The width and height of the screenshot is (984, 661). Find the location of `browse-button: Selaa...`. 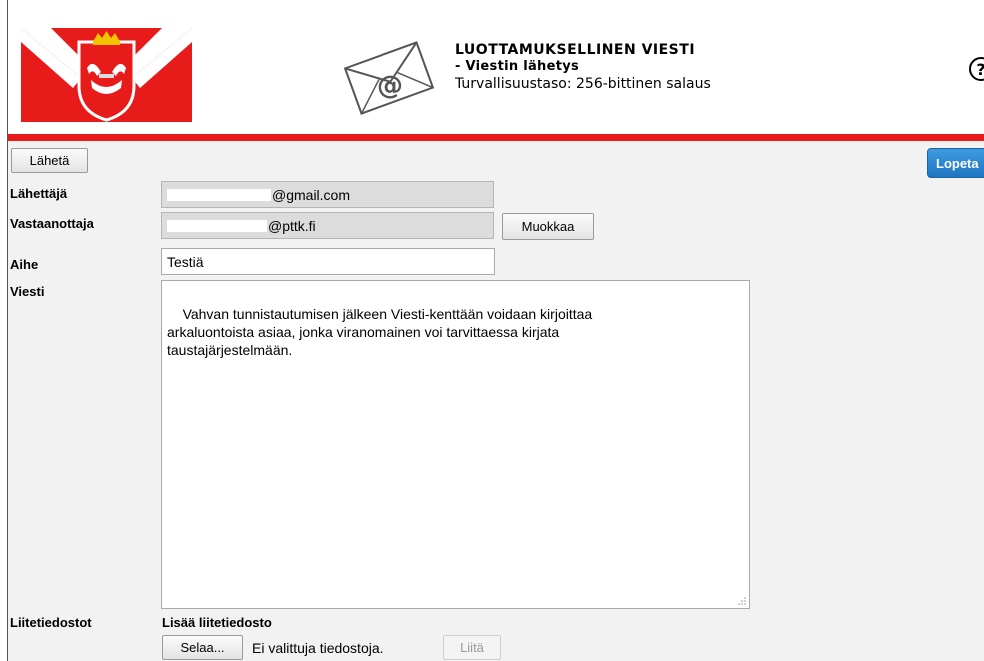

browse-button: Selaa... is located at coordinates (202, 647).